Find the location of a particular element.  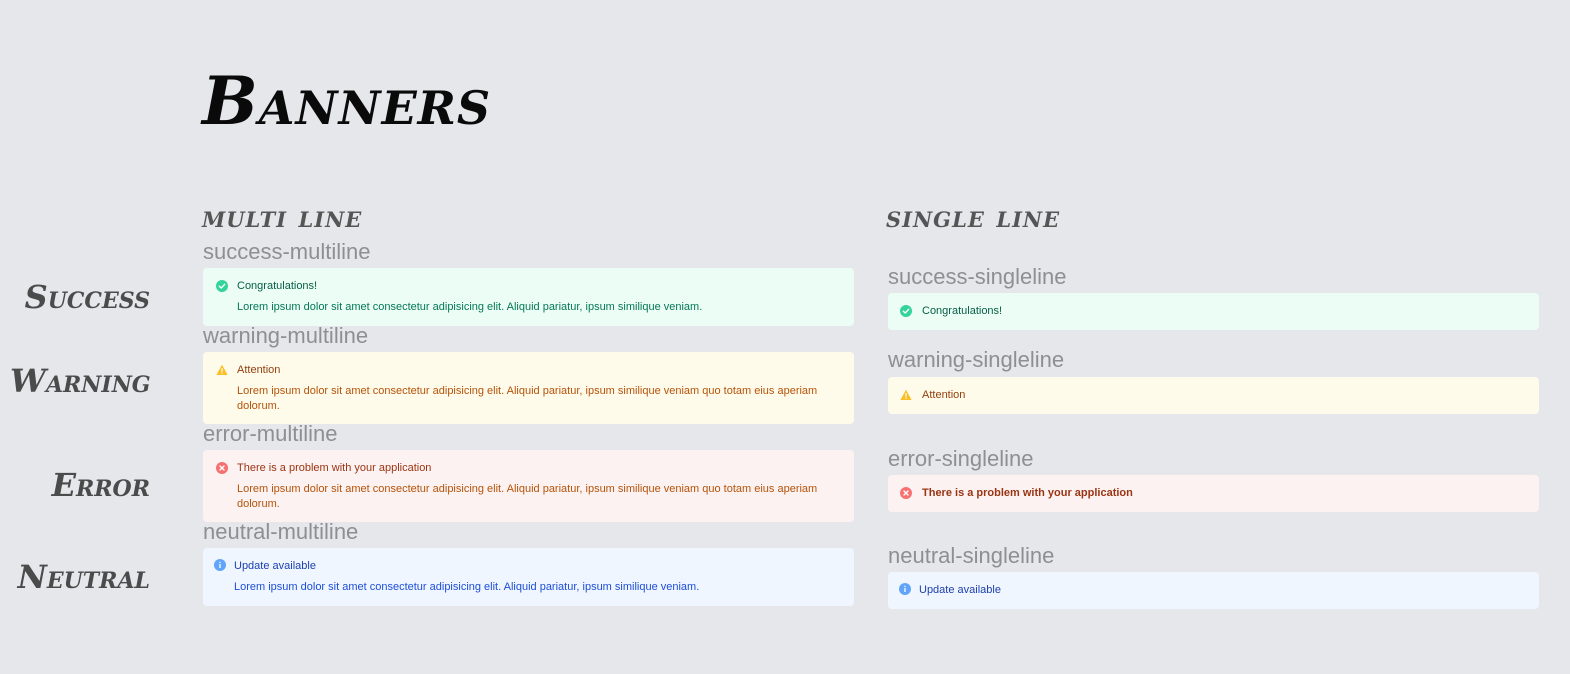

page-title: Banners is located at coordinates (347, 101).